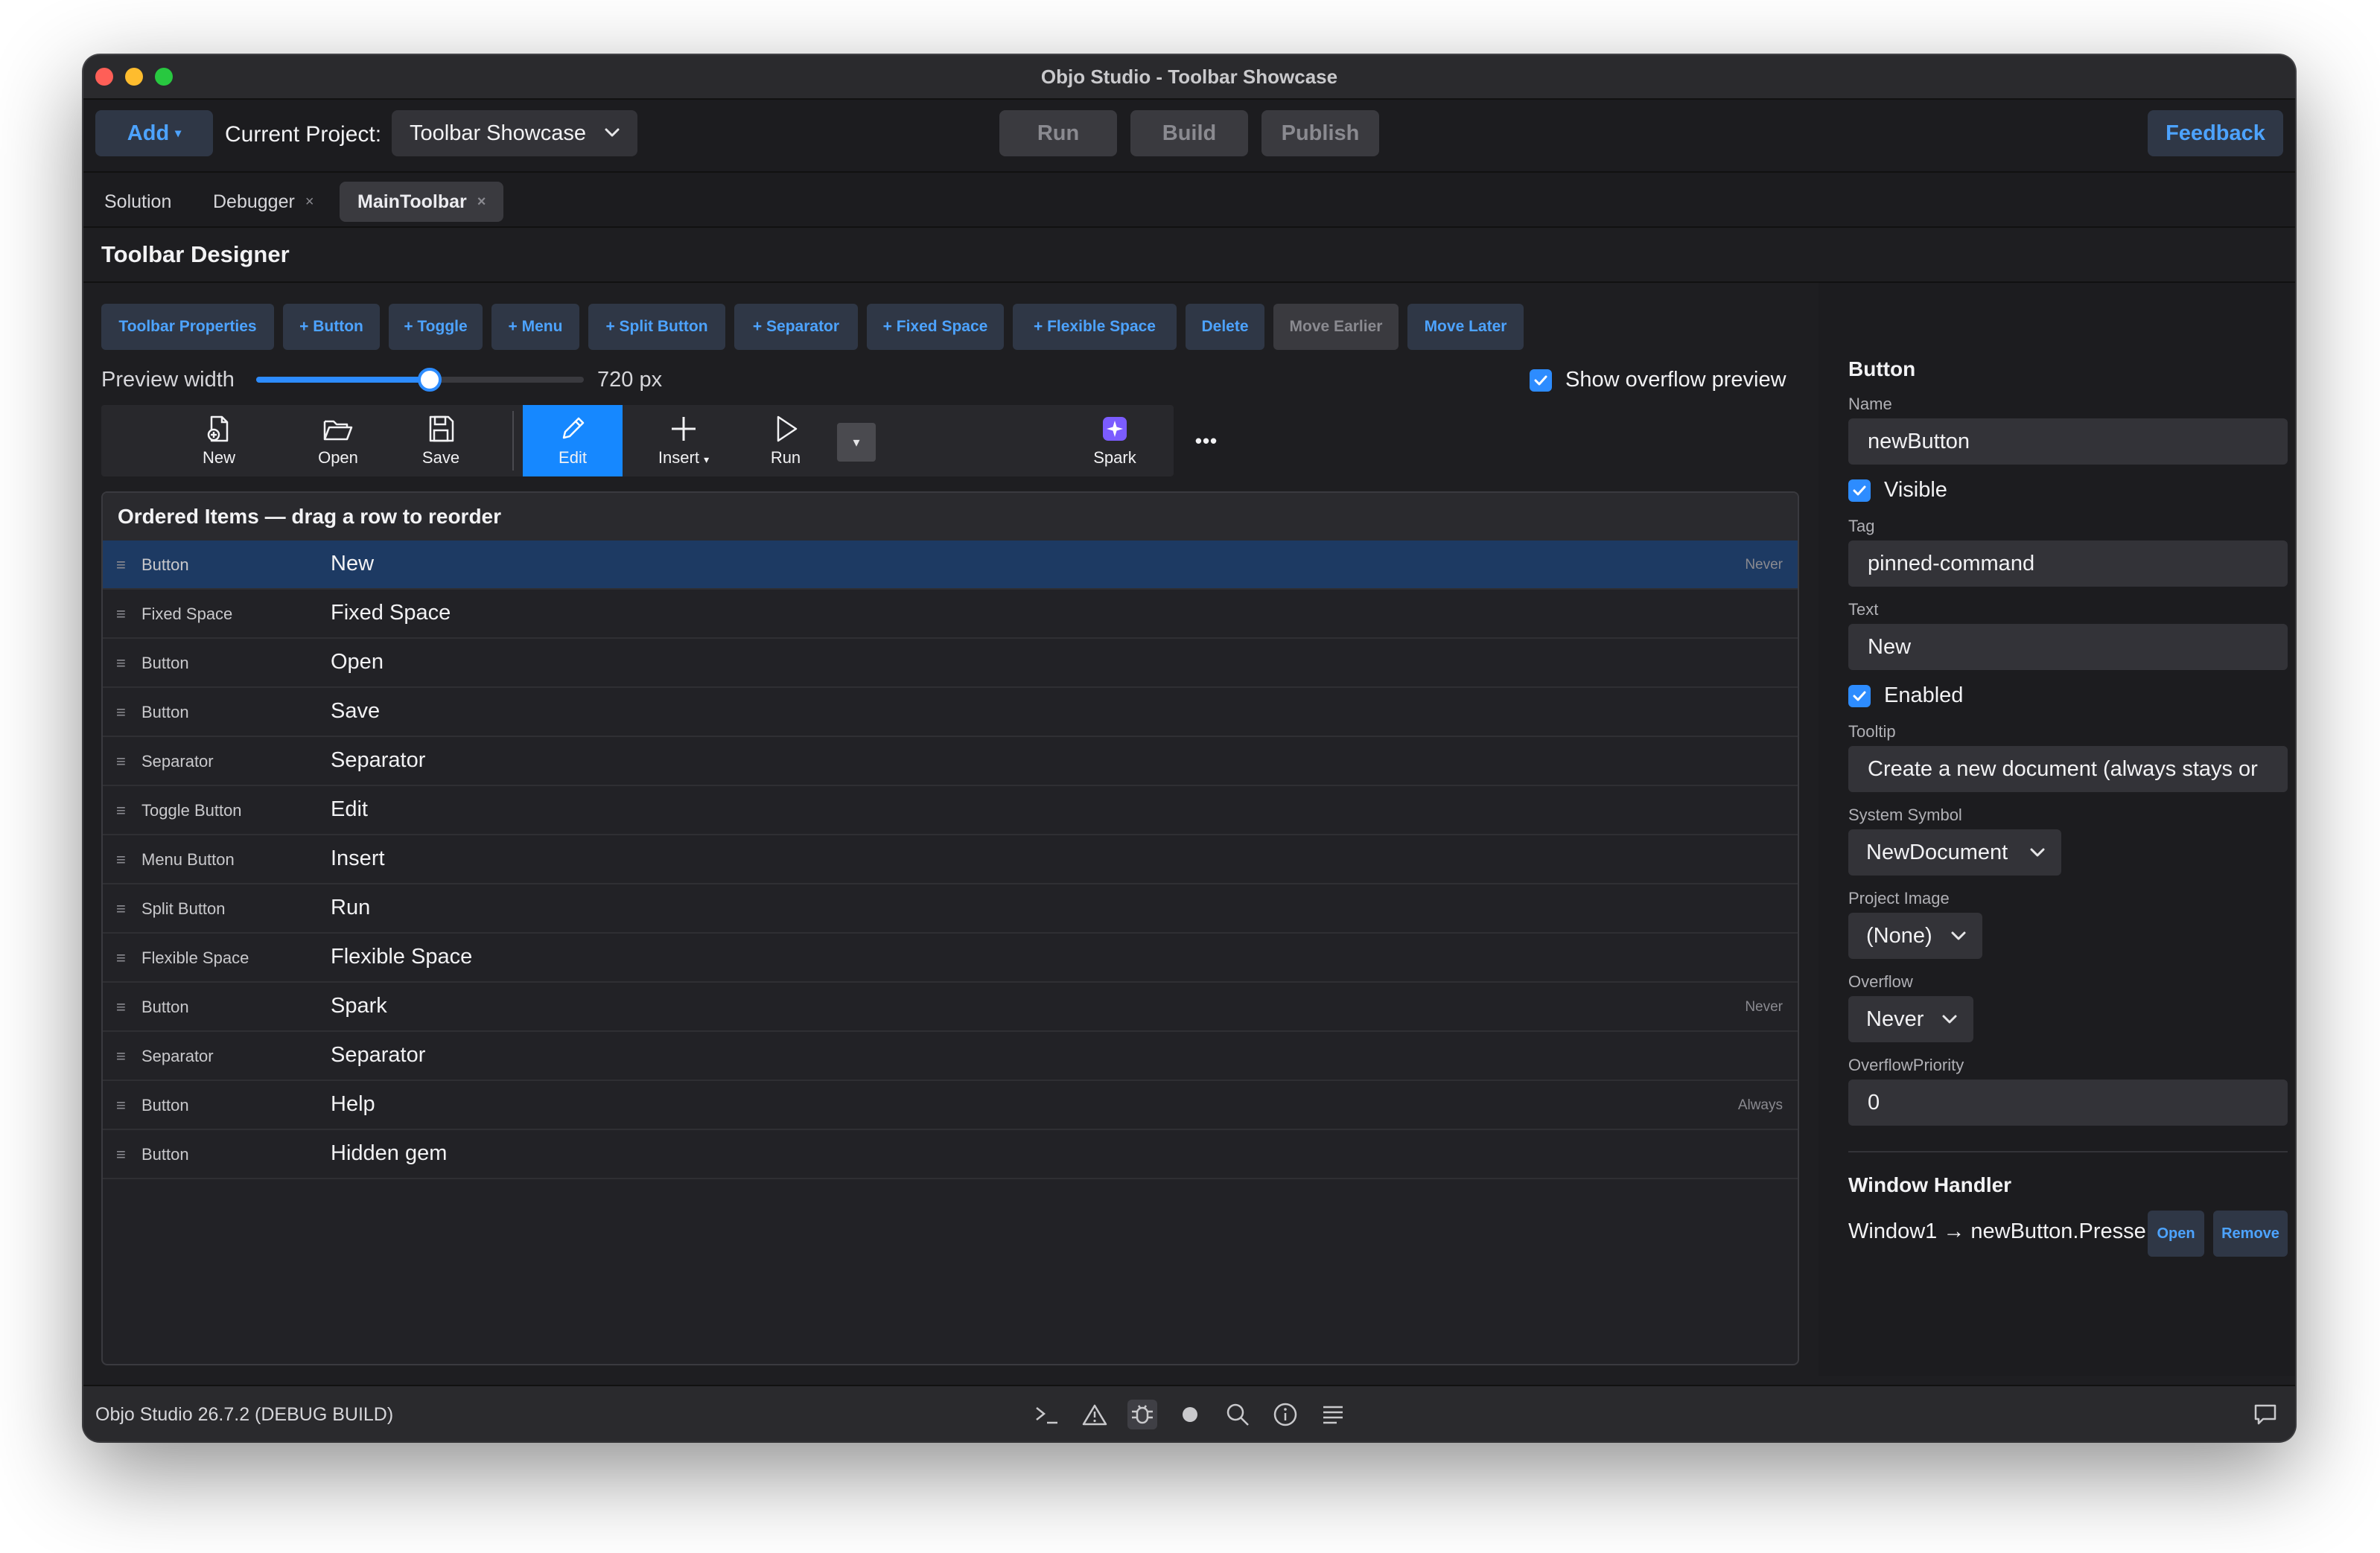 This screenshot has height=1553, width=2380. I want to click on list-item: ≡ Flexible Space Flexible Space, so click(950, 958).